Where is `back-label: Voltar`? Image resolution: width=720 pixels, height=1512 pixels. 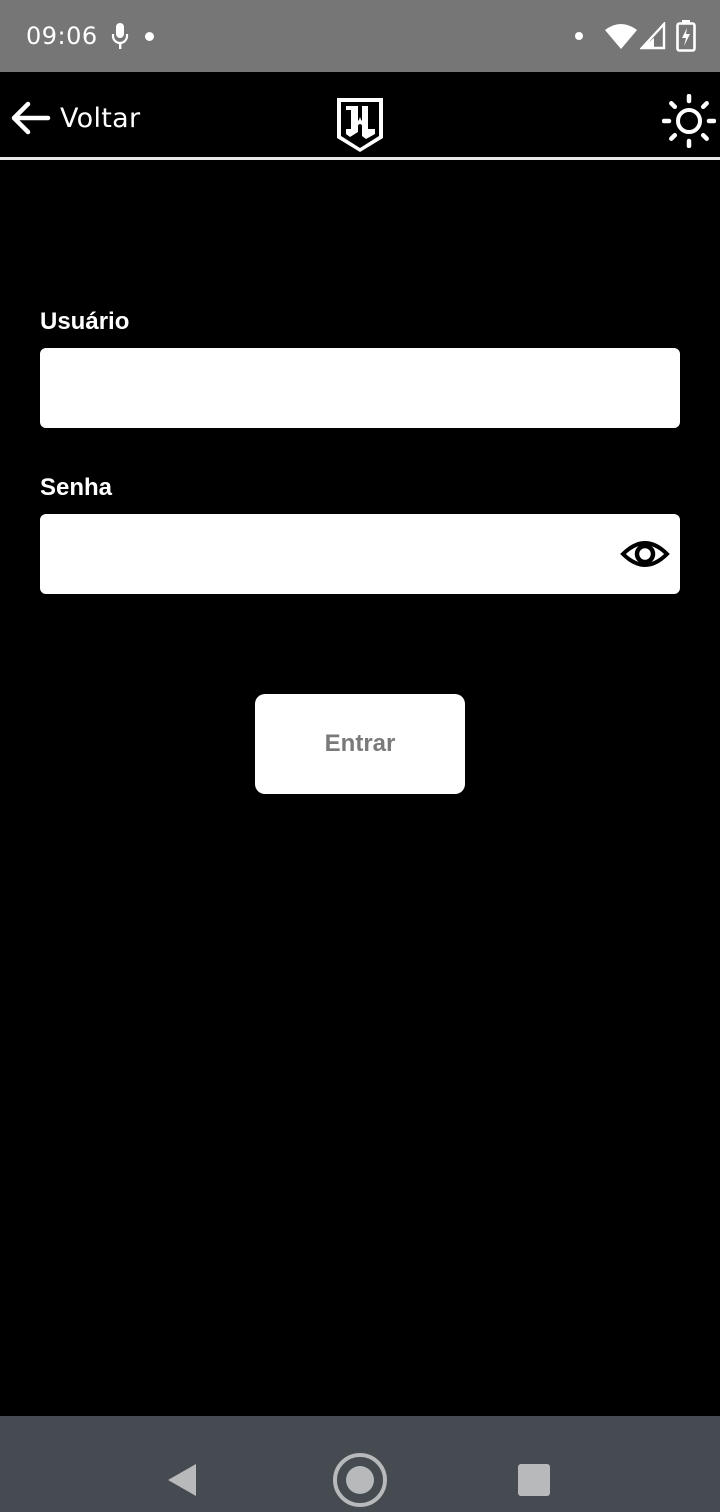 back-label: Voltar is located at coordinates (100, 118).